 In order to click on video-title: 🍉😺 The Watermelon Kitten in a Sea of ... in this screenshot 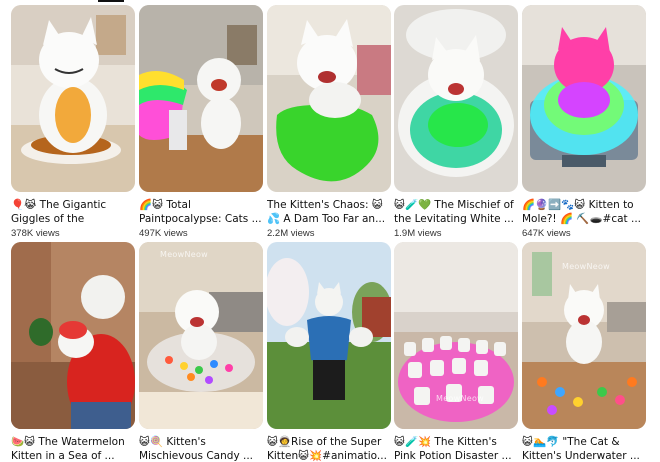, I will do `click(73, 448)`.